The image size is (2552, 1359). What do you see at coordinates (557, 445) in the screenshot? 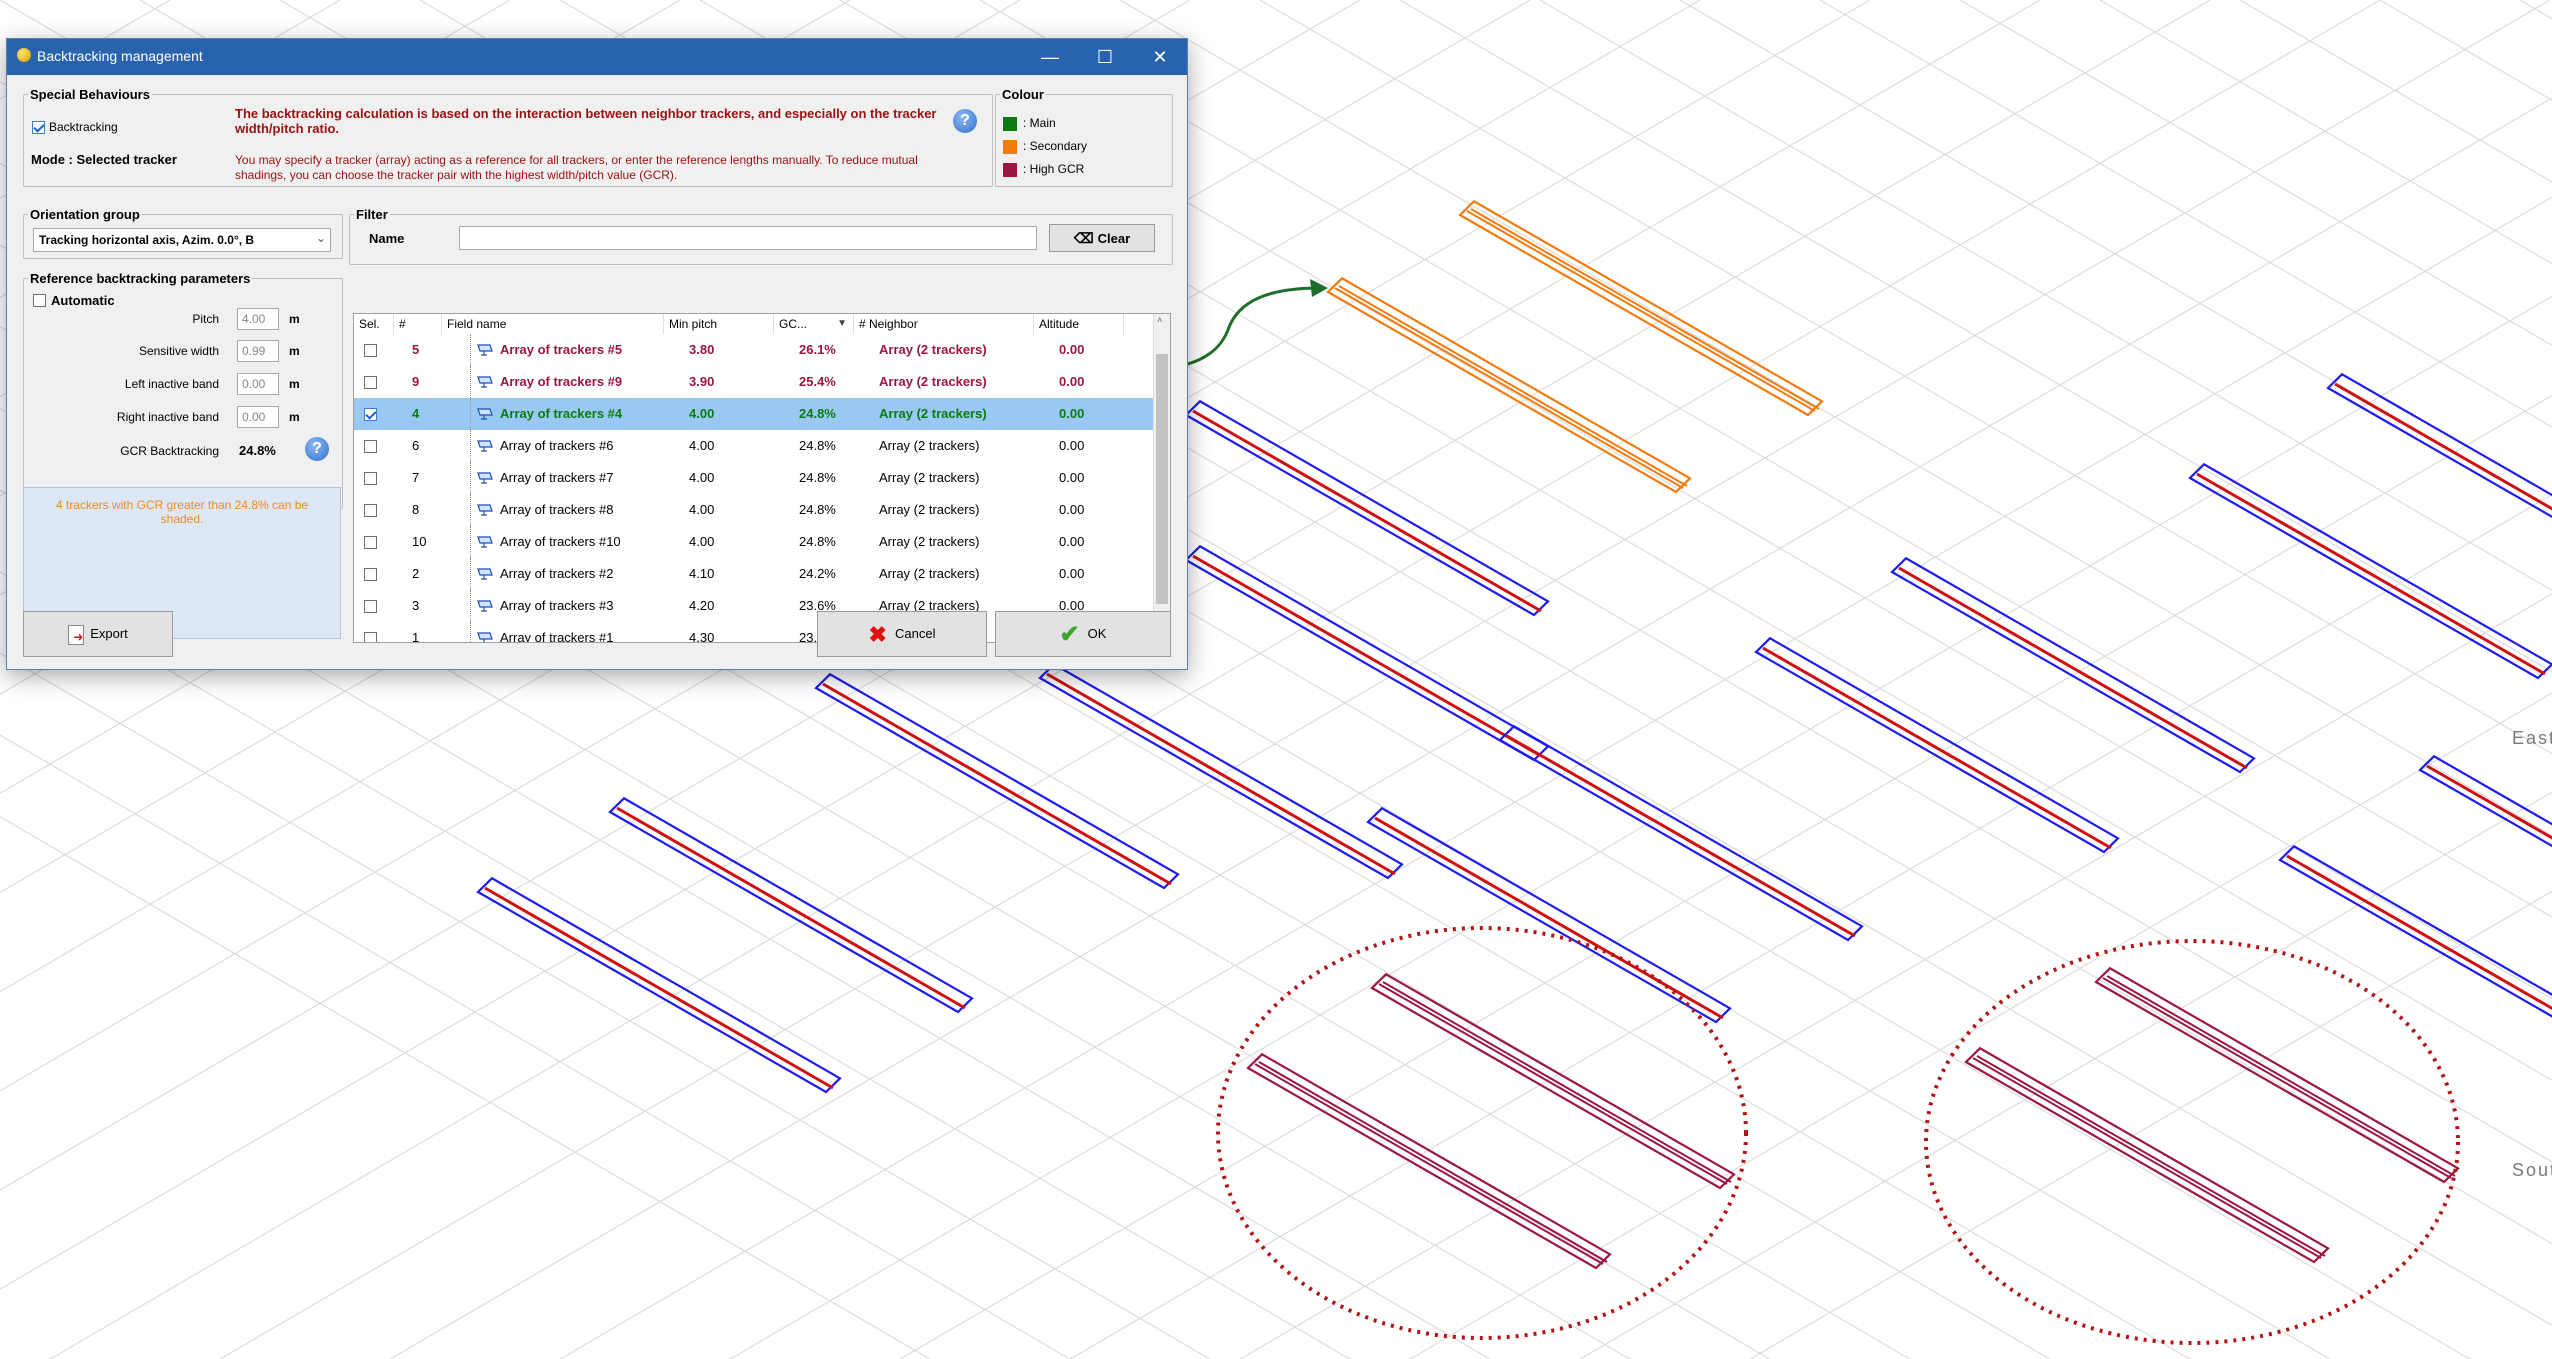
I see `row-field-name: Array of trackers #6` at bounding box center [557, 445].